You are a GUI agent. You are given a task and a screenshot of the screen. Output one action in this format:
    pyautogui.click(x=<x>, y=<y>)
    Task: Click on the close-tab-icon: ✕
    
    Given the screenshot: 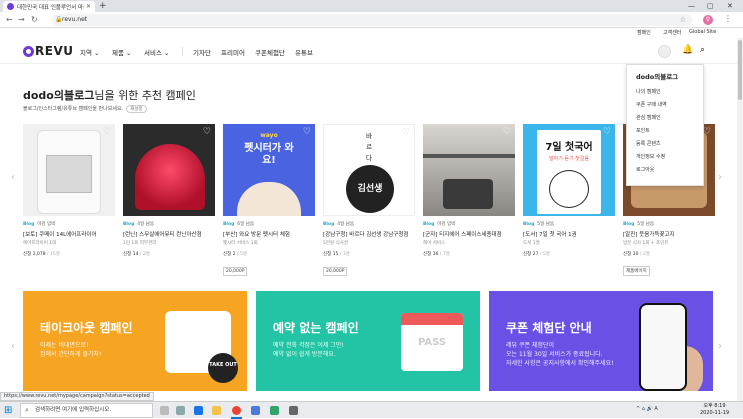 What is the action you would take?
    pyautogui.click(x=88, y=6)
    